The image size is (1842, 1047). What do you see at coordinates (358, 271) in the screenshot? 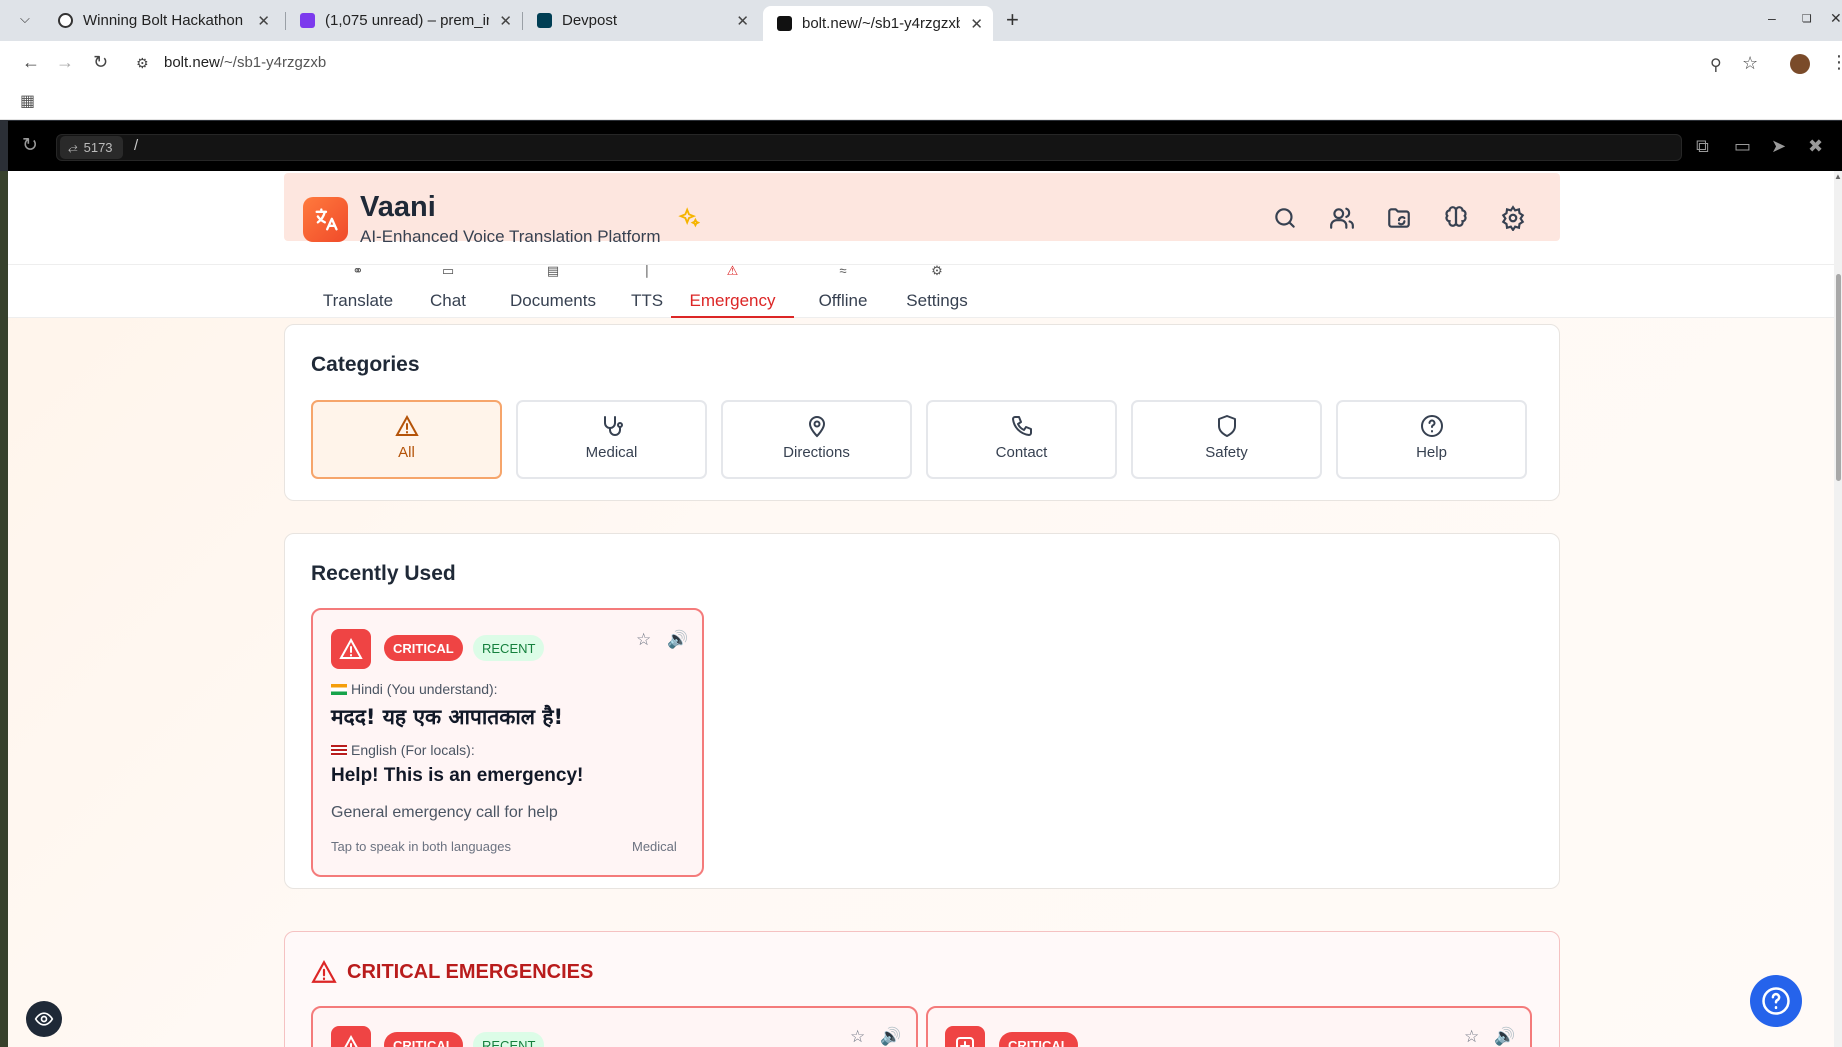
I see `microphone-icon: ⚭` at bounding box center [358, 271].